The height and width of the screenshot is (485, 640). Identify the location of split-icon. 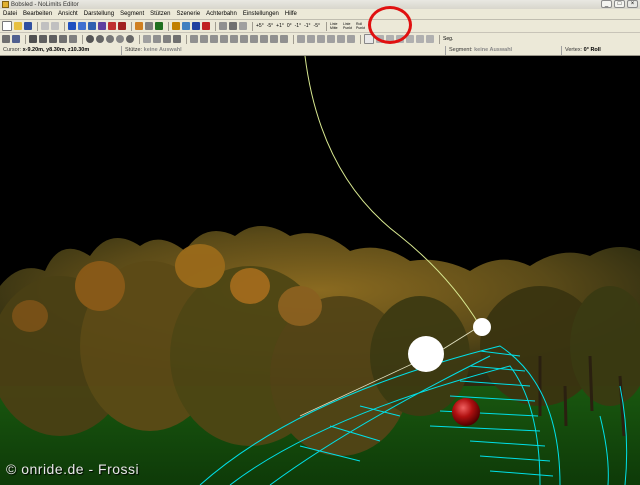
(149, 26).